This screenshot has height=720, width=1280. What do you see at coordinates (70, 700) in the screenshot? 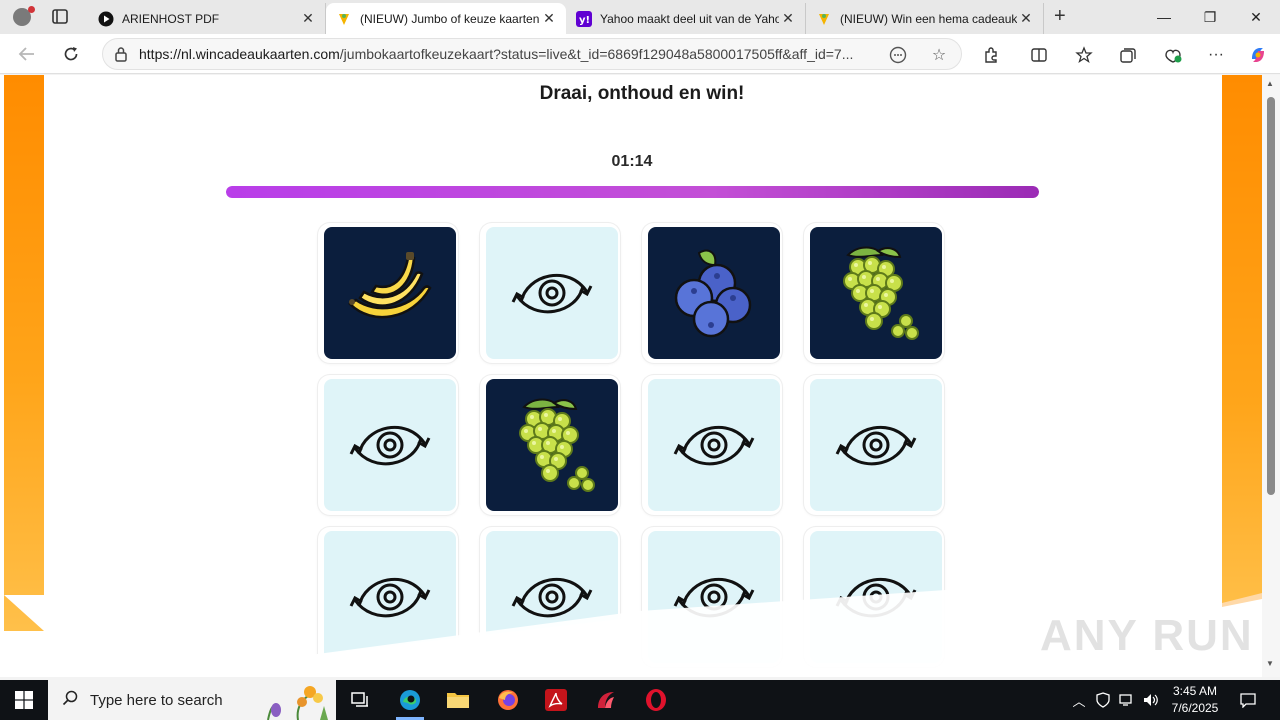
I see `search-icon` at bounding box center [70, 700].